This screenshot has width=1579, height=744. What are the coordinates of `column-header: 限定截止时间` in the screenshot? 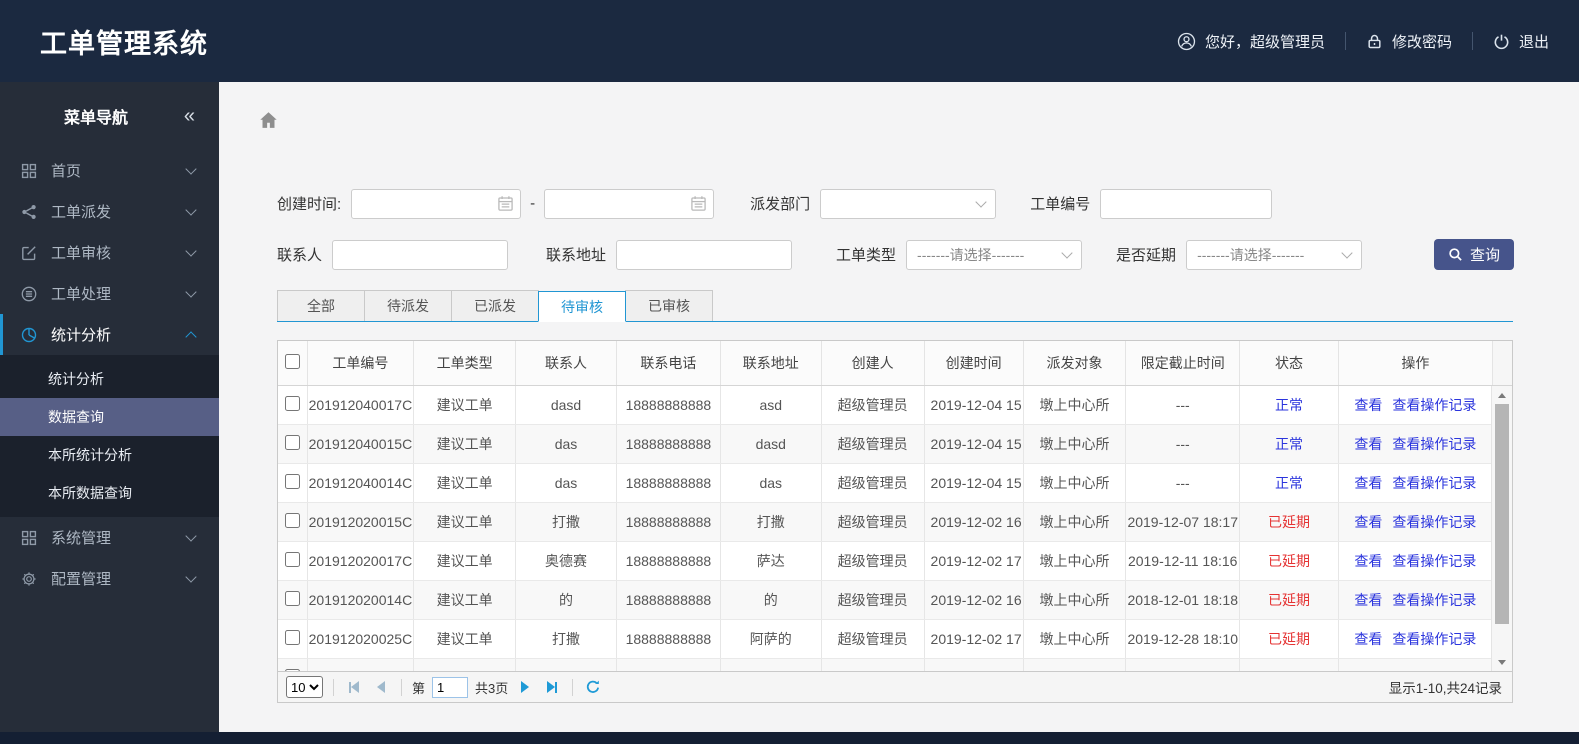 It's located at (1182, 363).